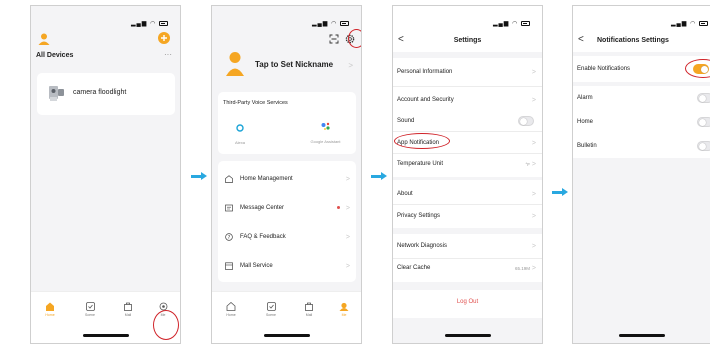 Image resolution: width=710 pixels, height=344 pixels. Describe the element at coordinates (256, 266) in the screenshot. I see `menu-label: Mall Service` at that location.